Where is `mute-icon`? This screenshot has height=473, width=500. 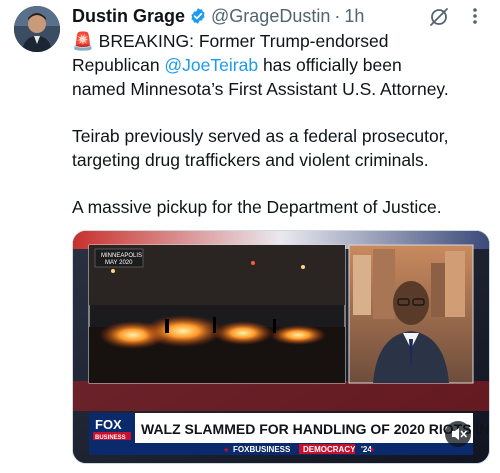
mute-icon is located at coordinates (458, 434).